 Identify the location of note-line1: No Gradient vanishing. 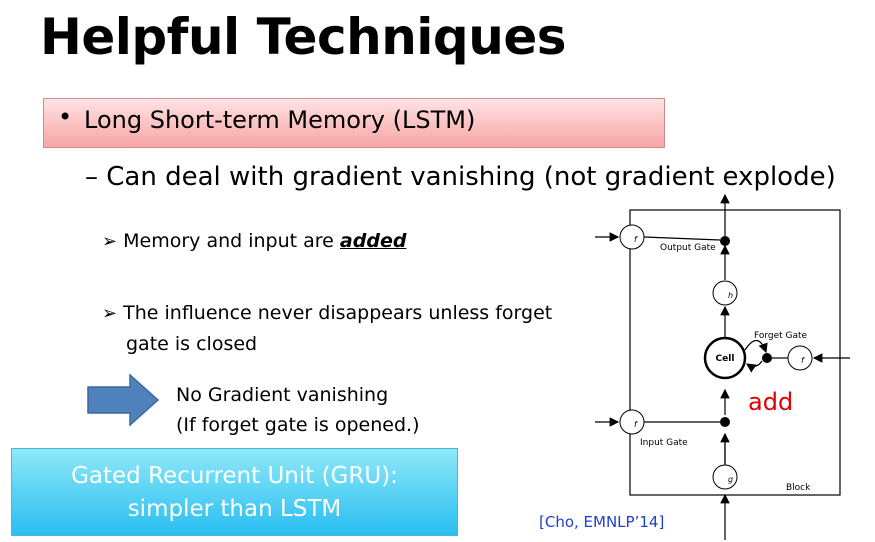
(282, 395).